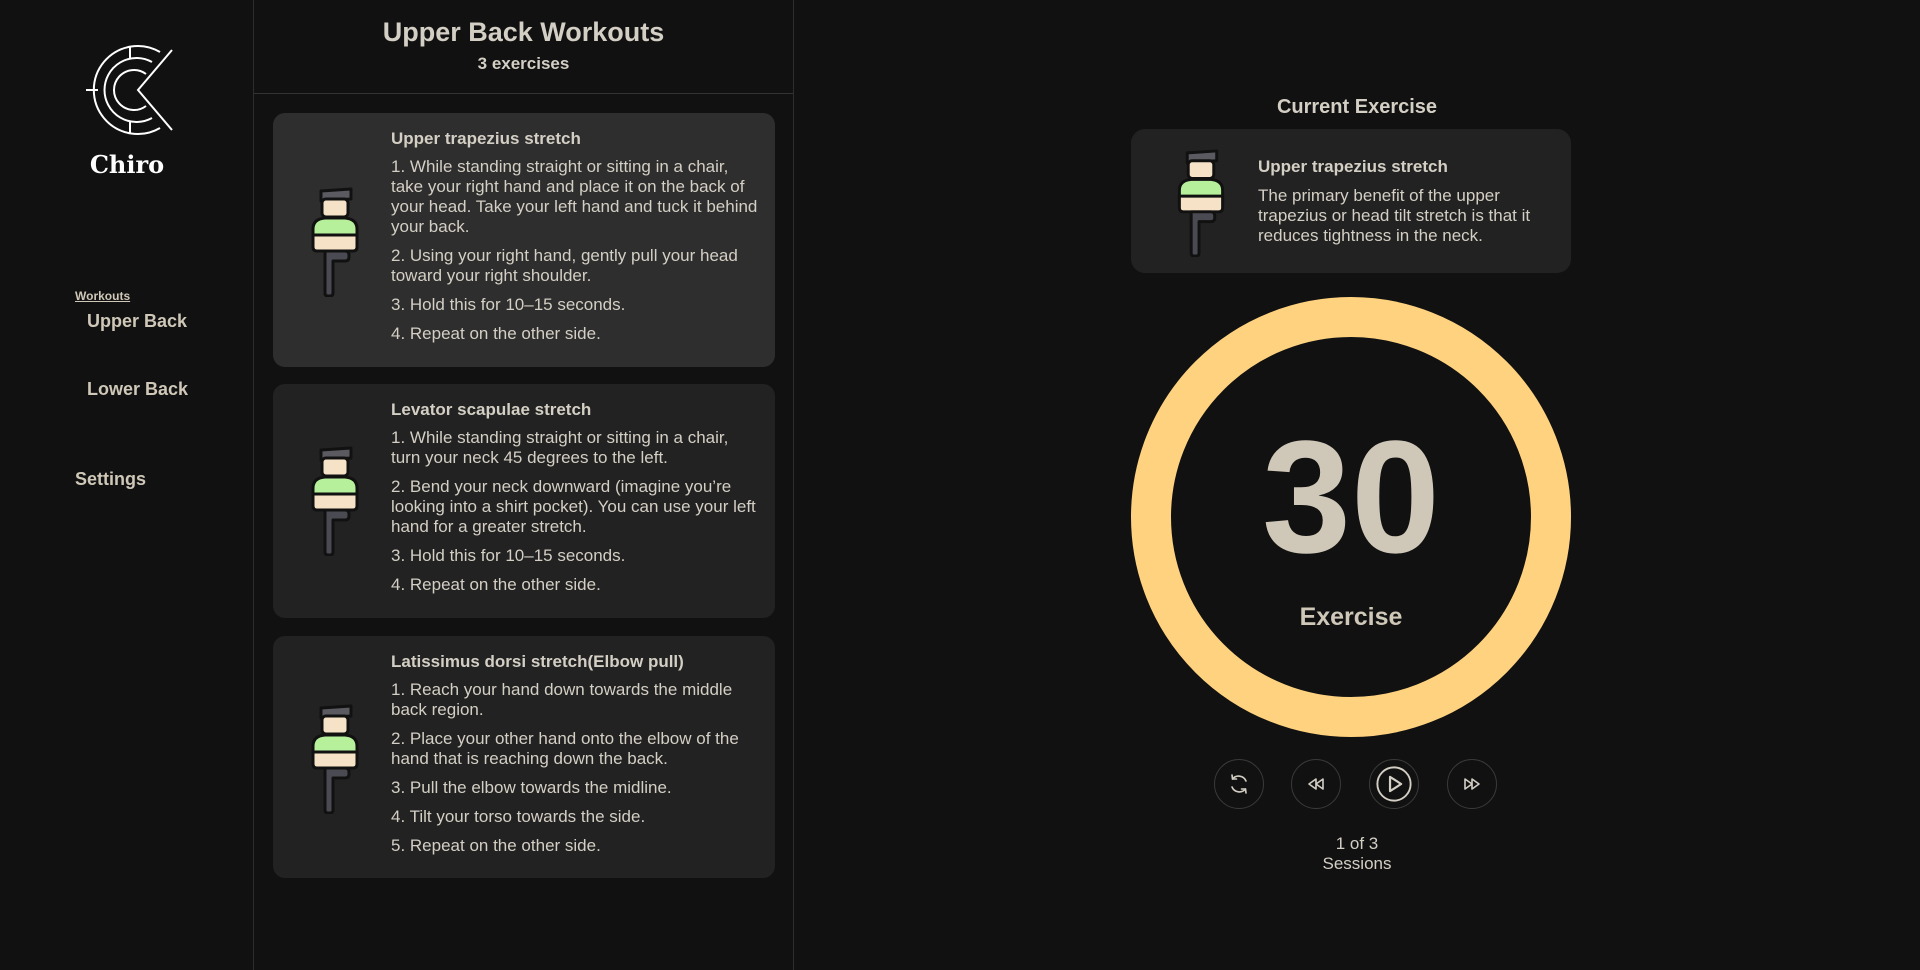 This screenshot has height=970, width=1920. What do you see at coordinates (1357, 863) in the screenshot?
I see `session-label: Sessions` at bounding box center [1357, 863].